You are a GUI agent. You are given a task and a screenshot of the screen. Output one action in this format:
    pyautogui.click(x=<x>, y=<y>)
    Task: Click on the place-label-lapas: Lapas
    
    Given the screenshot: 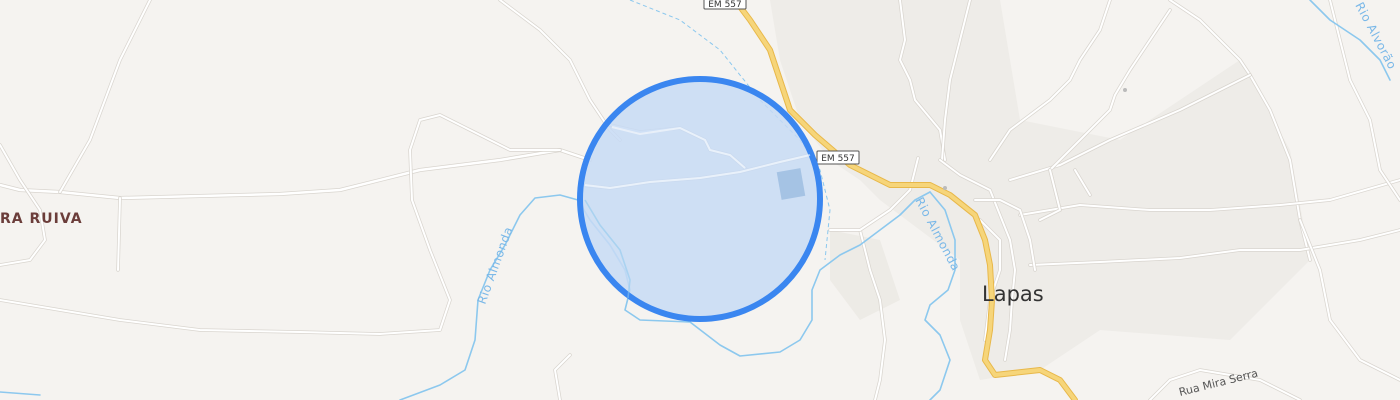 What is the action you would take?
    pyautogui.click(x=1013, y=294)
    